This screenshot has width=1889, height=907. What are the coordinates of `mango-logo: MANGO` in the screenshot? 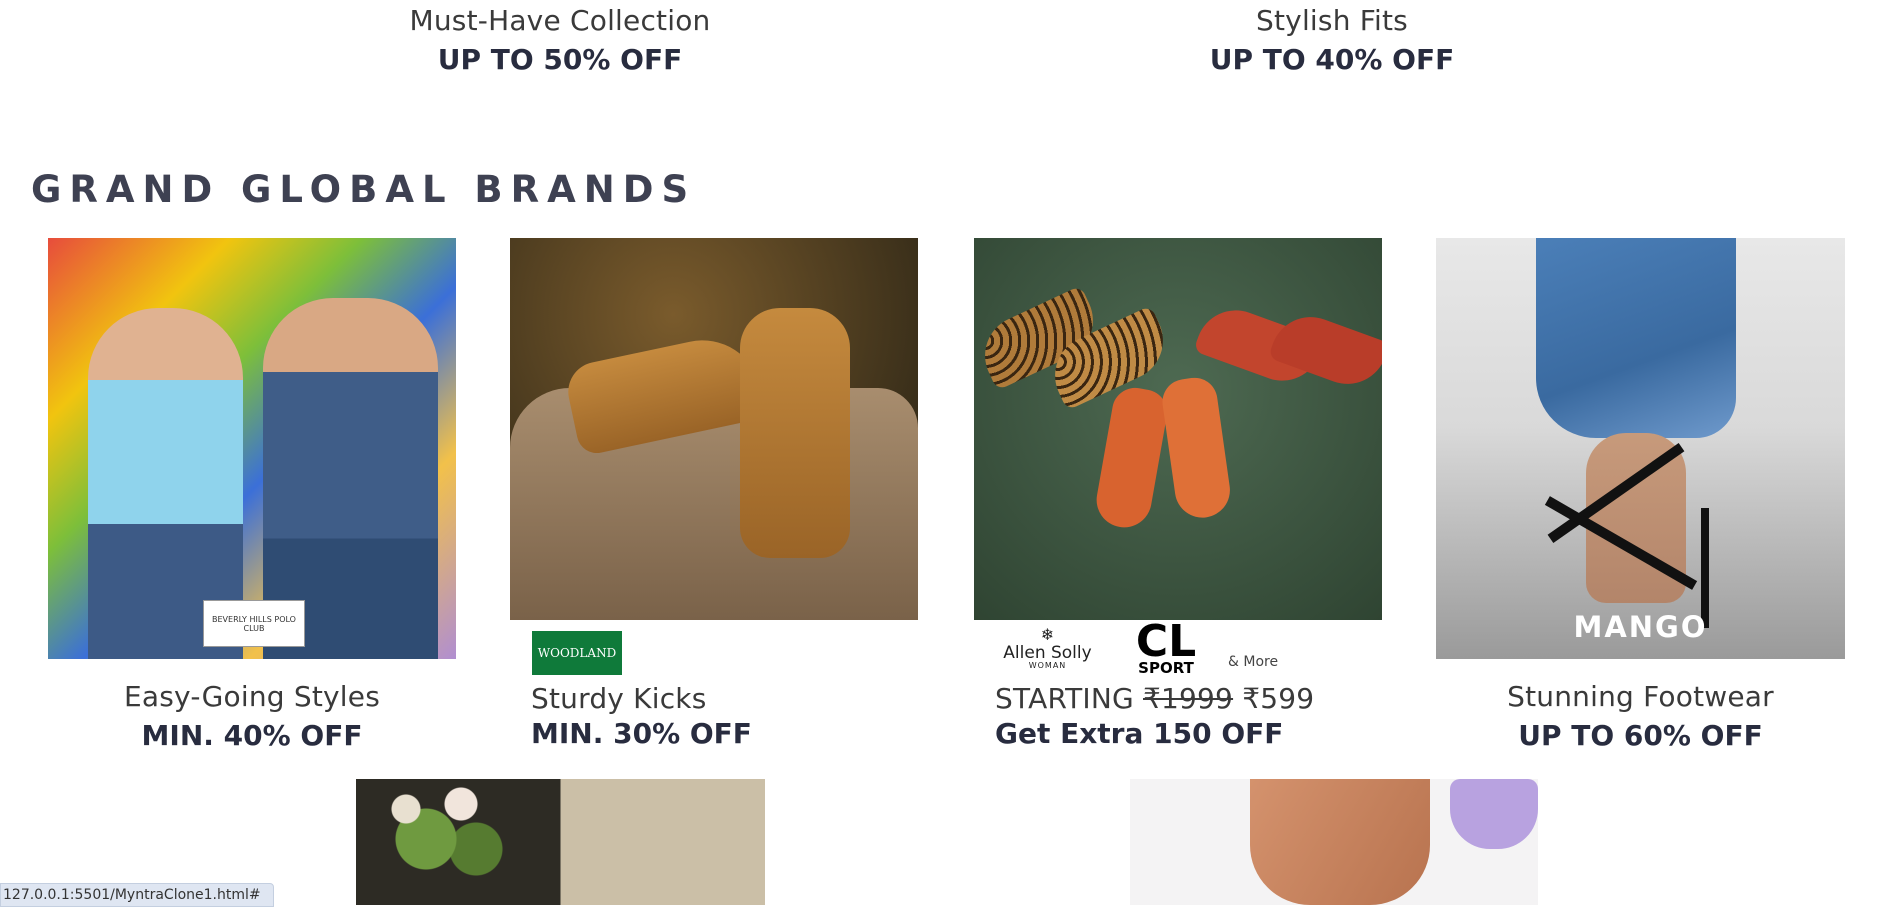 It's located at (1640, 627).